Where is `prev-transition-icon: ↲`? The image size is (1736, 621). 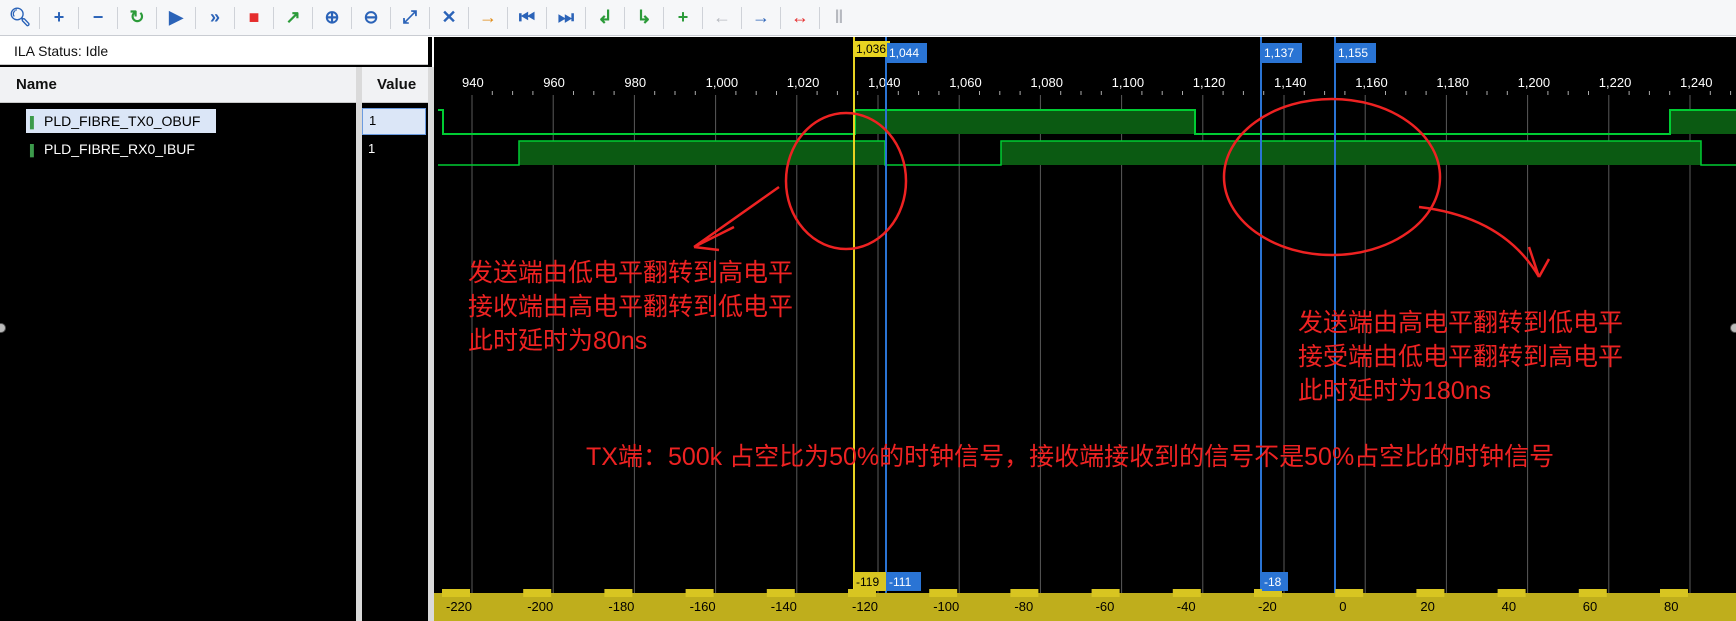 prev-transition-icon: ↲ is located at coordinates (605, 18).